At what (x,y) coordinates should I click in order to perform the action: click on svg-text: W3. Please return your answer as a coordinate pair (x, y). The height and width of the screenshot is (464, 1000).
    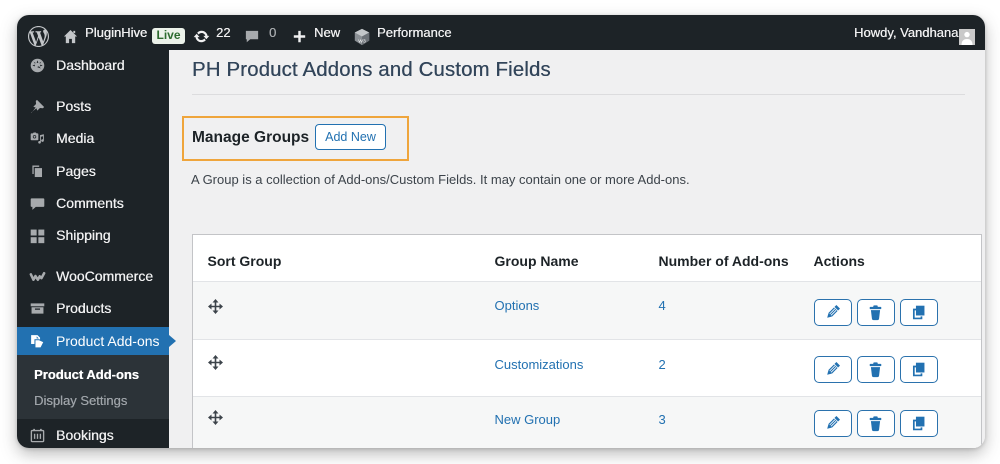
    Looking at the image, I should click on (362, 41).